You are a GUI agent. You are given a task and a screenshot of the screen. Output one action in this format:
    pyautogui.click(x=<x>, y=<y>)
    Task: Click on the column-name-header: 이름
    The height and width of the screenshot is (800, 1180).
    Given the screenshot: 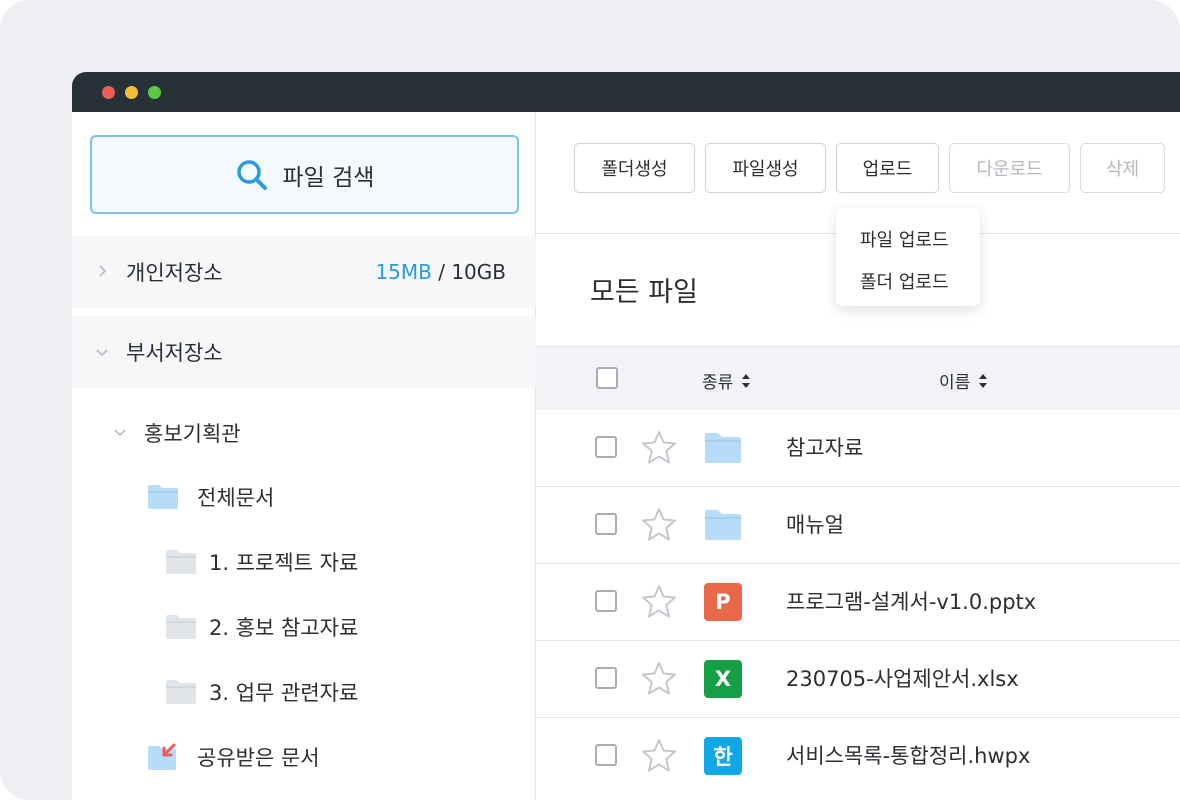 What is the action you would take?
    pyautogui.click(x=963, y=380)
    